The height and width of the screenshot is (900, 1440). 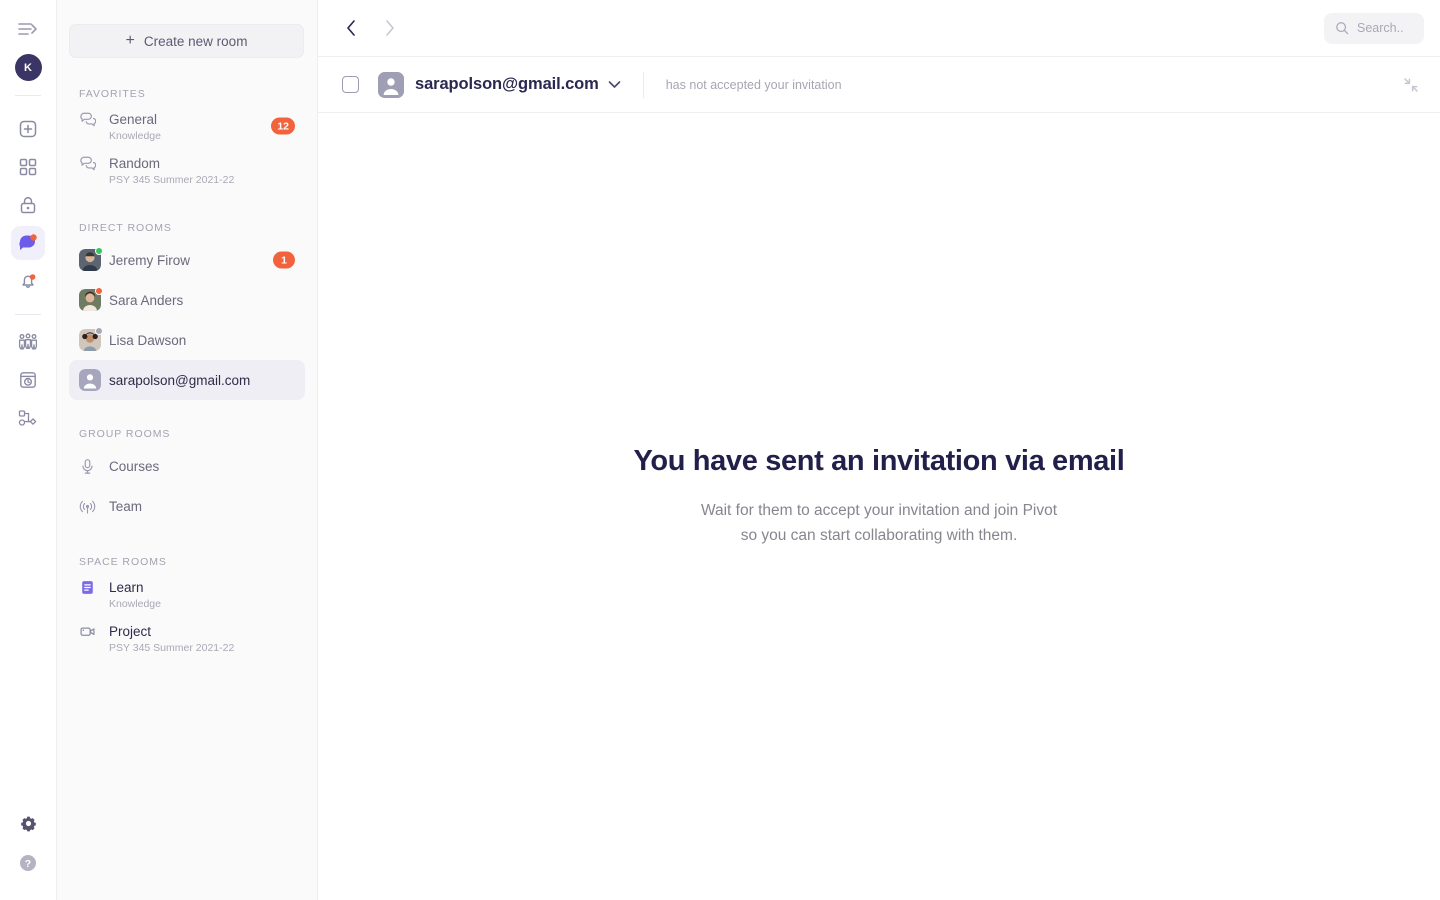 I want to click on plus-icon: +, so click(x=130, y=40).